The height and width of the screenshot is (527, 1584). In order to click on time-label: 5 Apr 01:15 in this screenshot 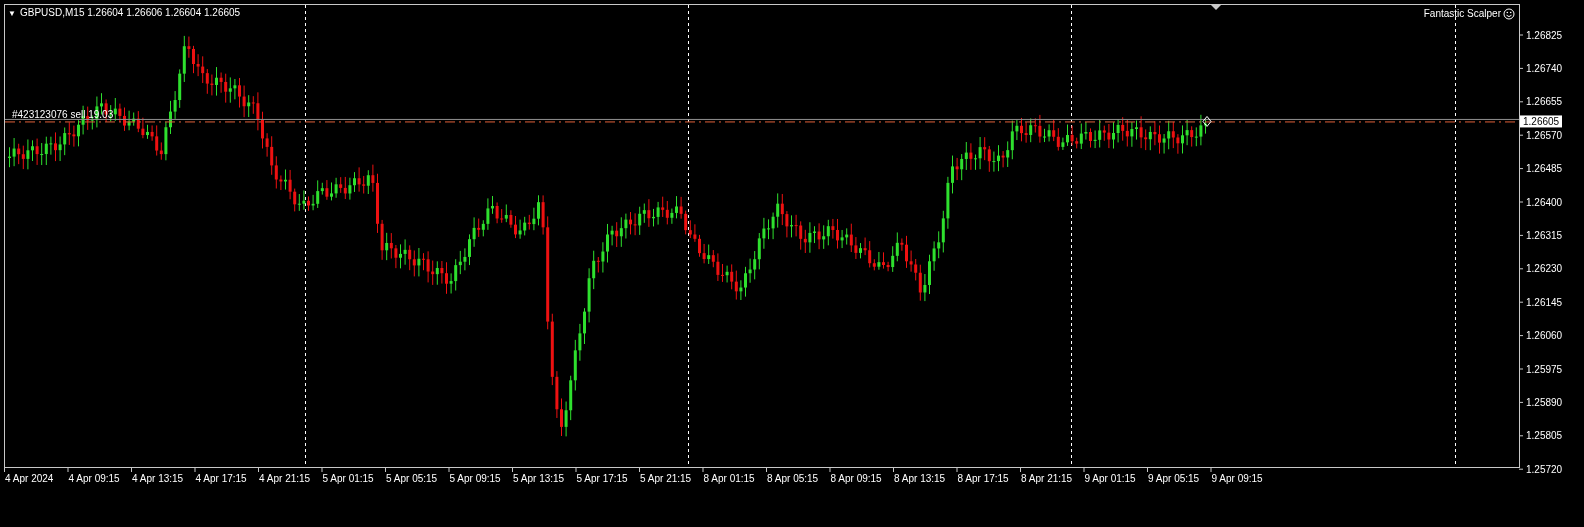, I will do `click(348, 478)`.